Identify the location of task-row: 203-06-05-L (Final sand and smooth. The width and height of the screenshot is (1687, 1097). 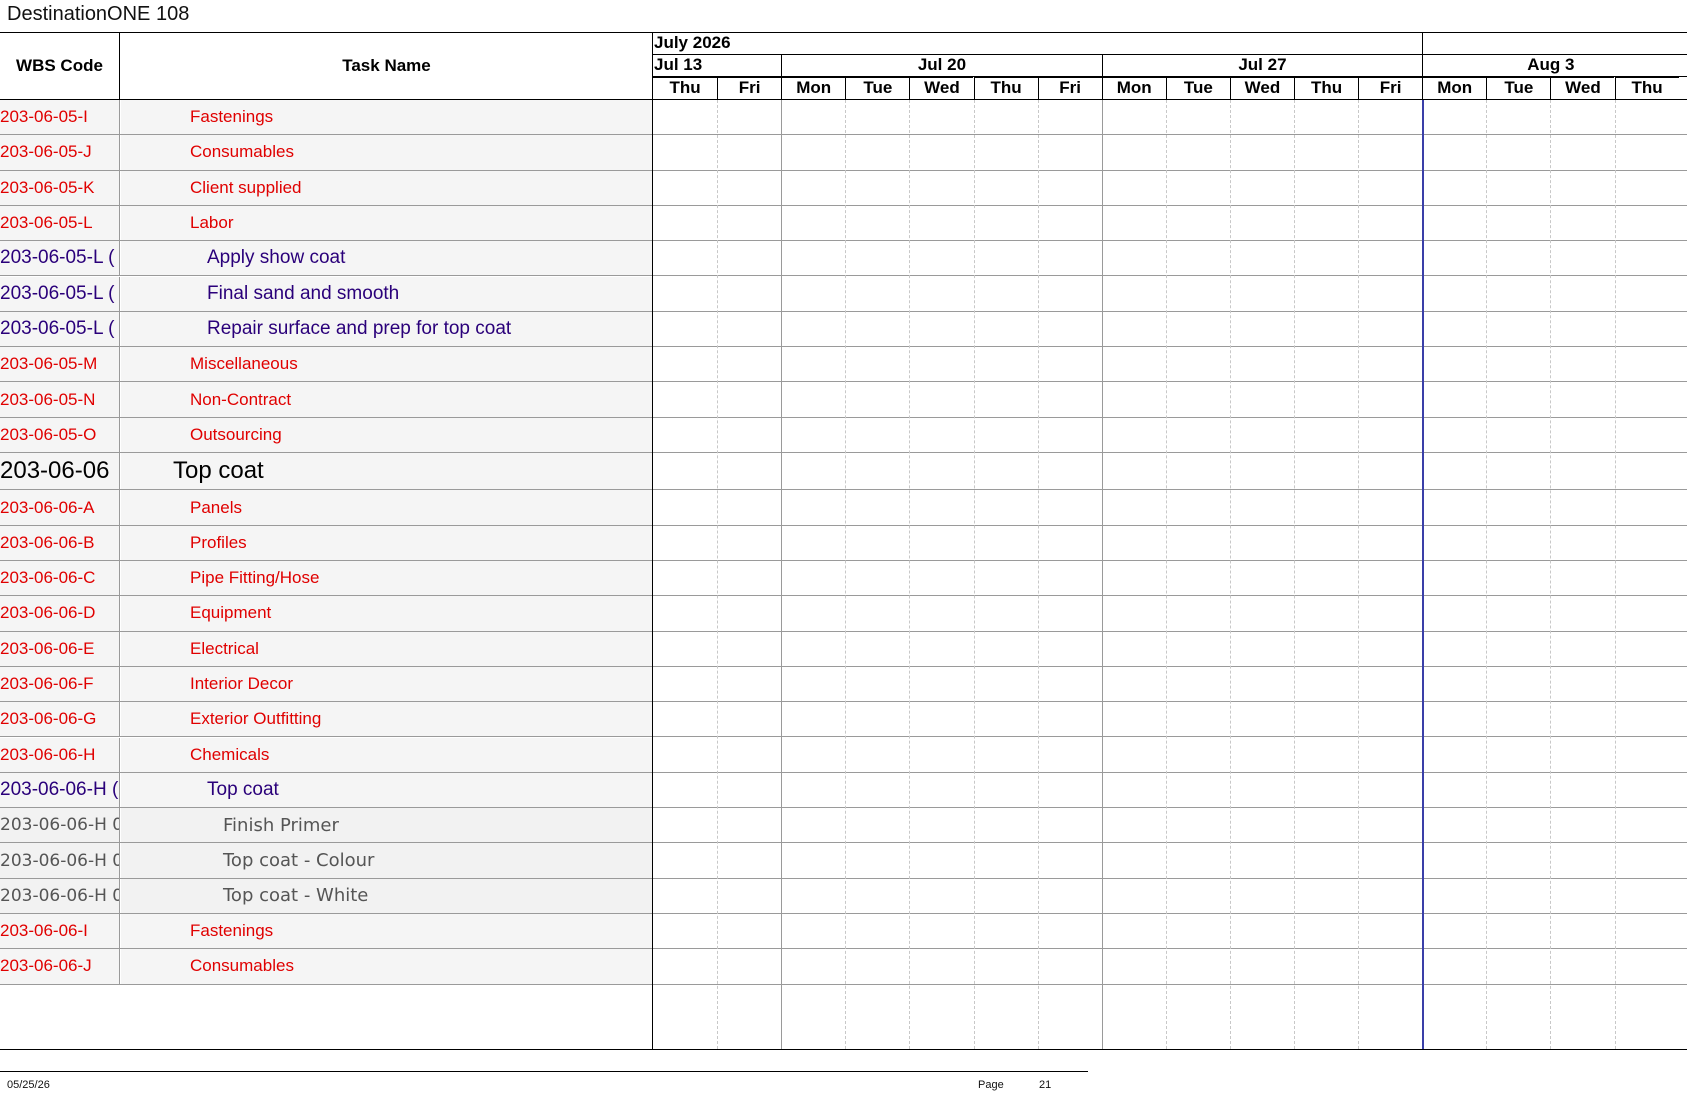
(843, 294).